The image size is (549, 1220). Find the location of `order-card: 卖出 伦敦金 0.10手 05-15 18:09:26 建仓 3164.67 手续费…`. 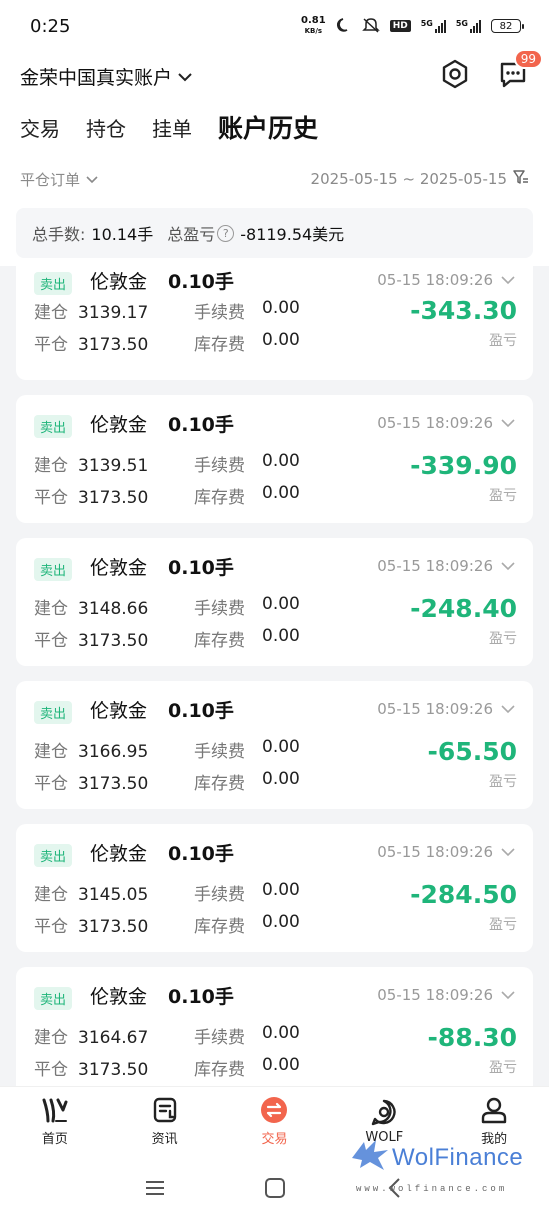

order-card: 卖出 伦敦金 0.10手 05-15 18:09:26 建仓 3164.67 手续费… is located at coordinates (274, 1026).